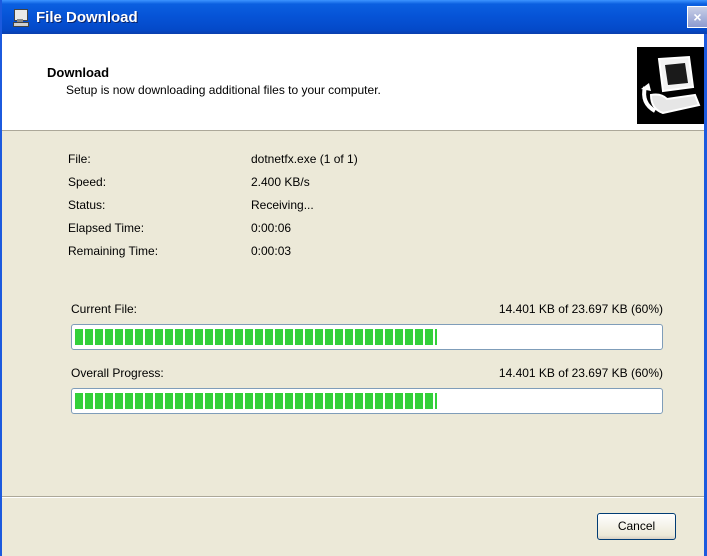 The width and height of the screenshot is (707, 556). I want to click on elapsed-time-label: Elapsed Time:, so click(106, 228).